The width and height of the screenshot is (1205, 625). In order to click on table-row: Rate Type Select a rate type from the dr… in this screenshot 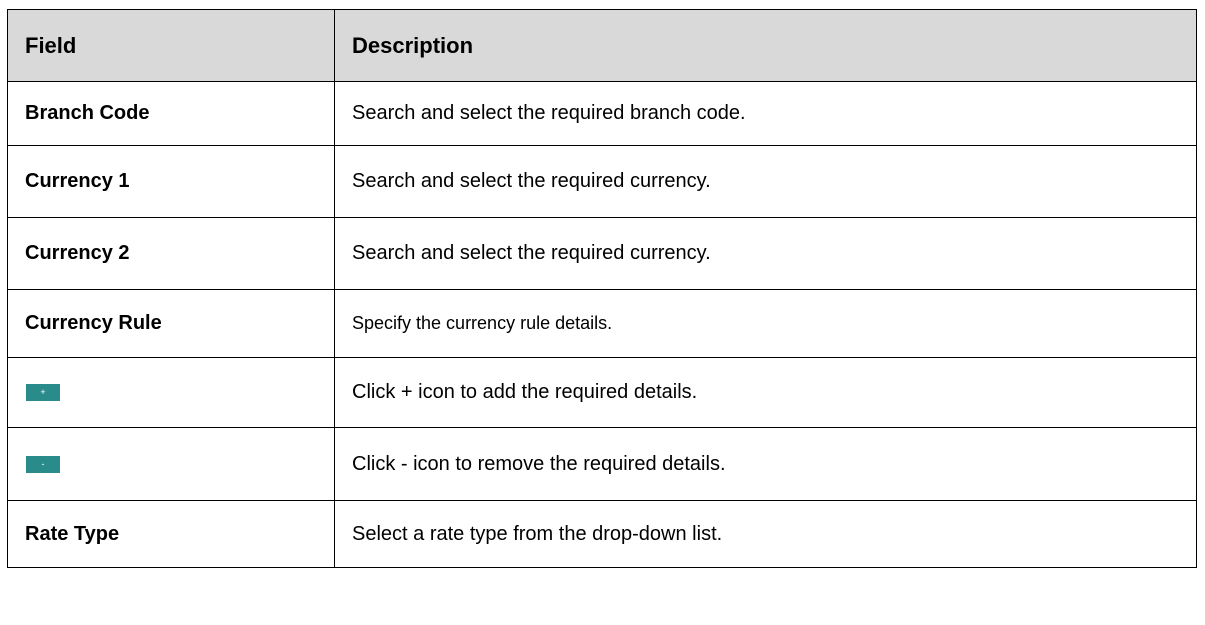, I will do `click(602, 534)`.